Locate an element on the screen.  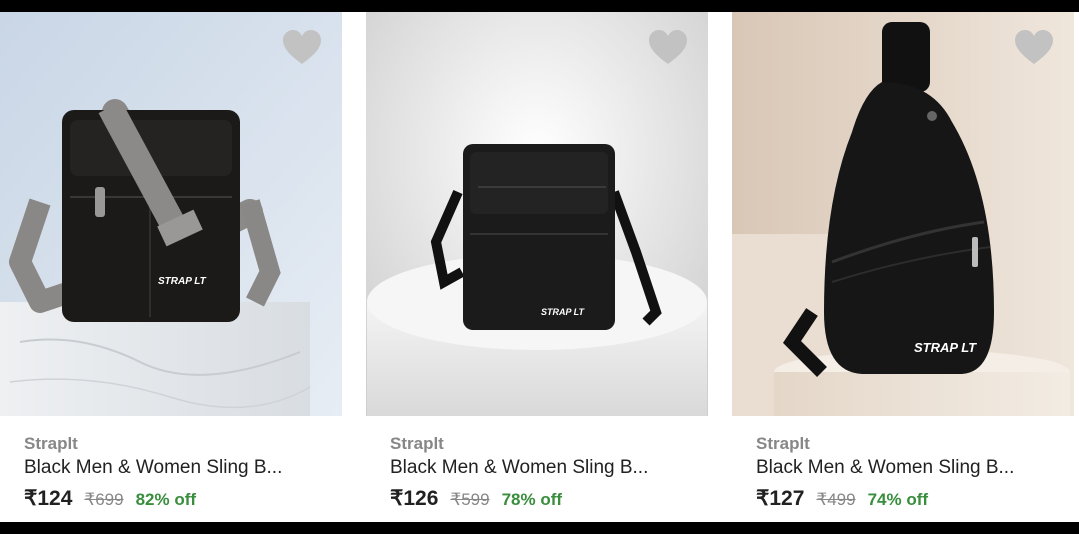
price-row: ₹124 ₹699 82% off is located at coordinates (178, 498).